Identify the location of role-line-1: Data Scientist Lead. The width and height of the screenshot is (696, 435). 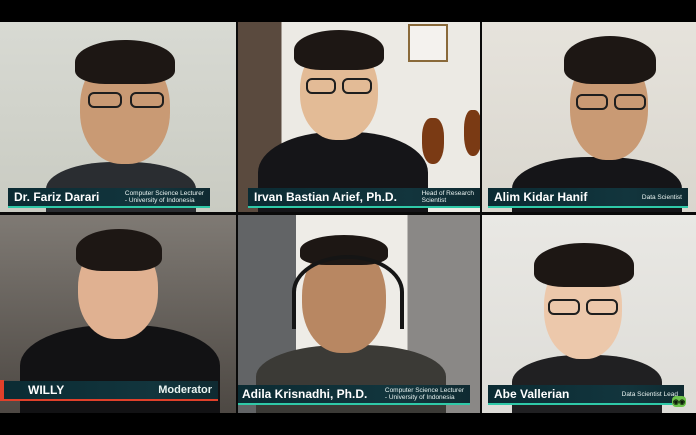
(649, 394).